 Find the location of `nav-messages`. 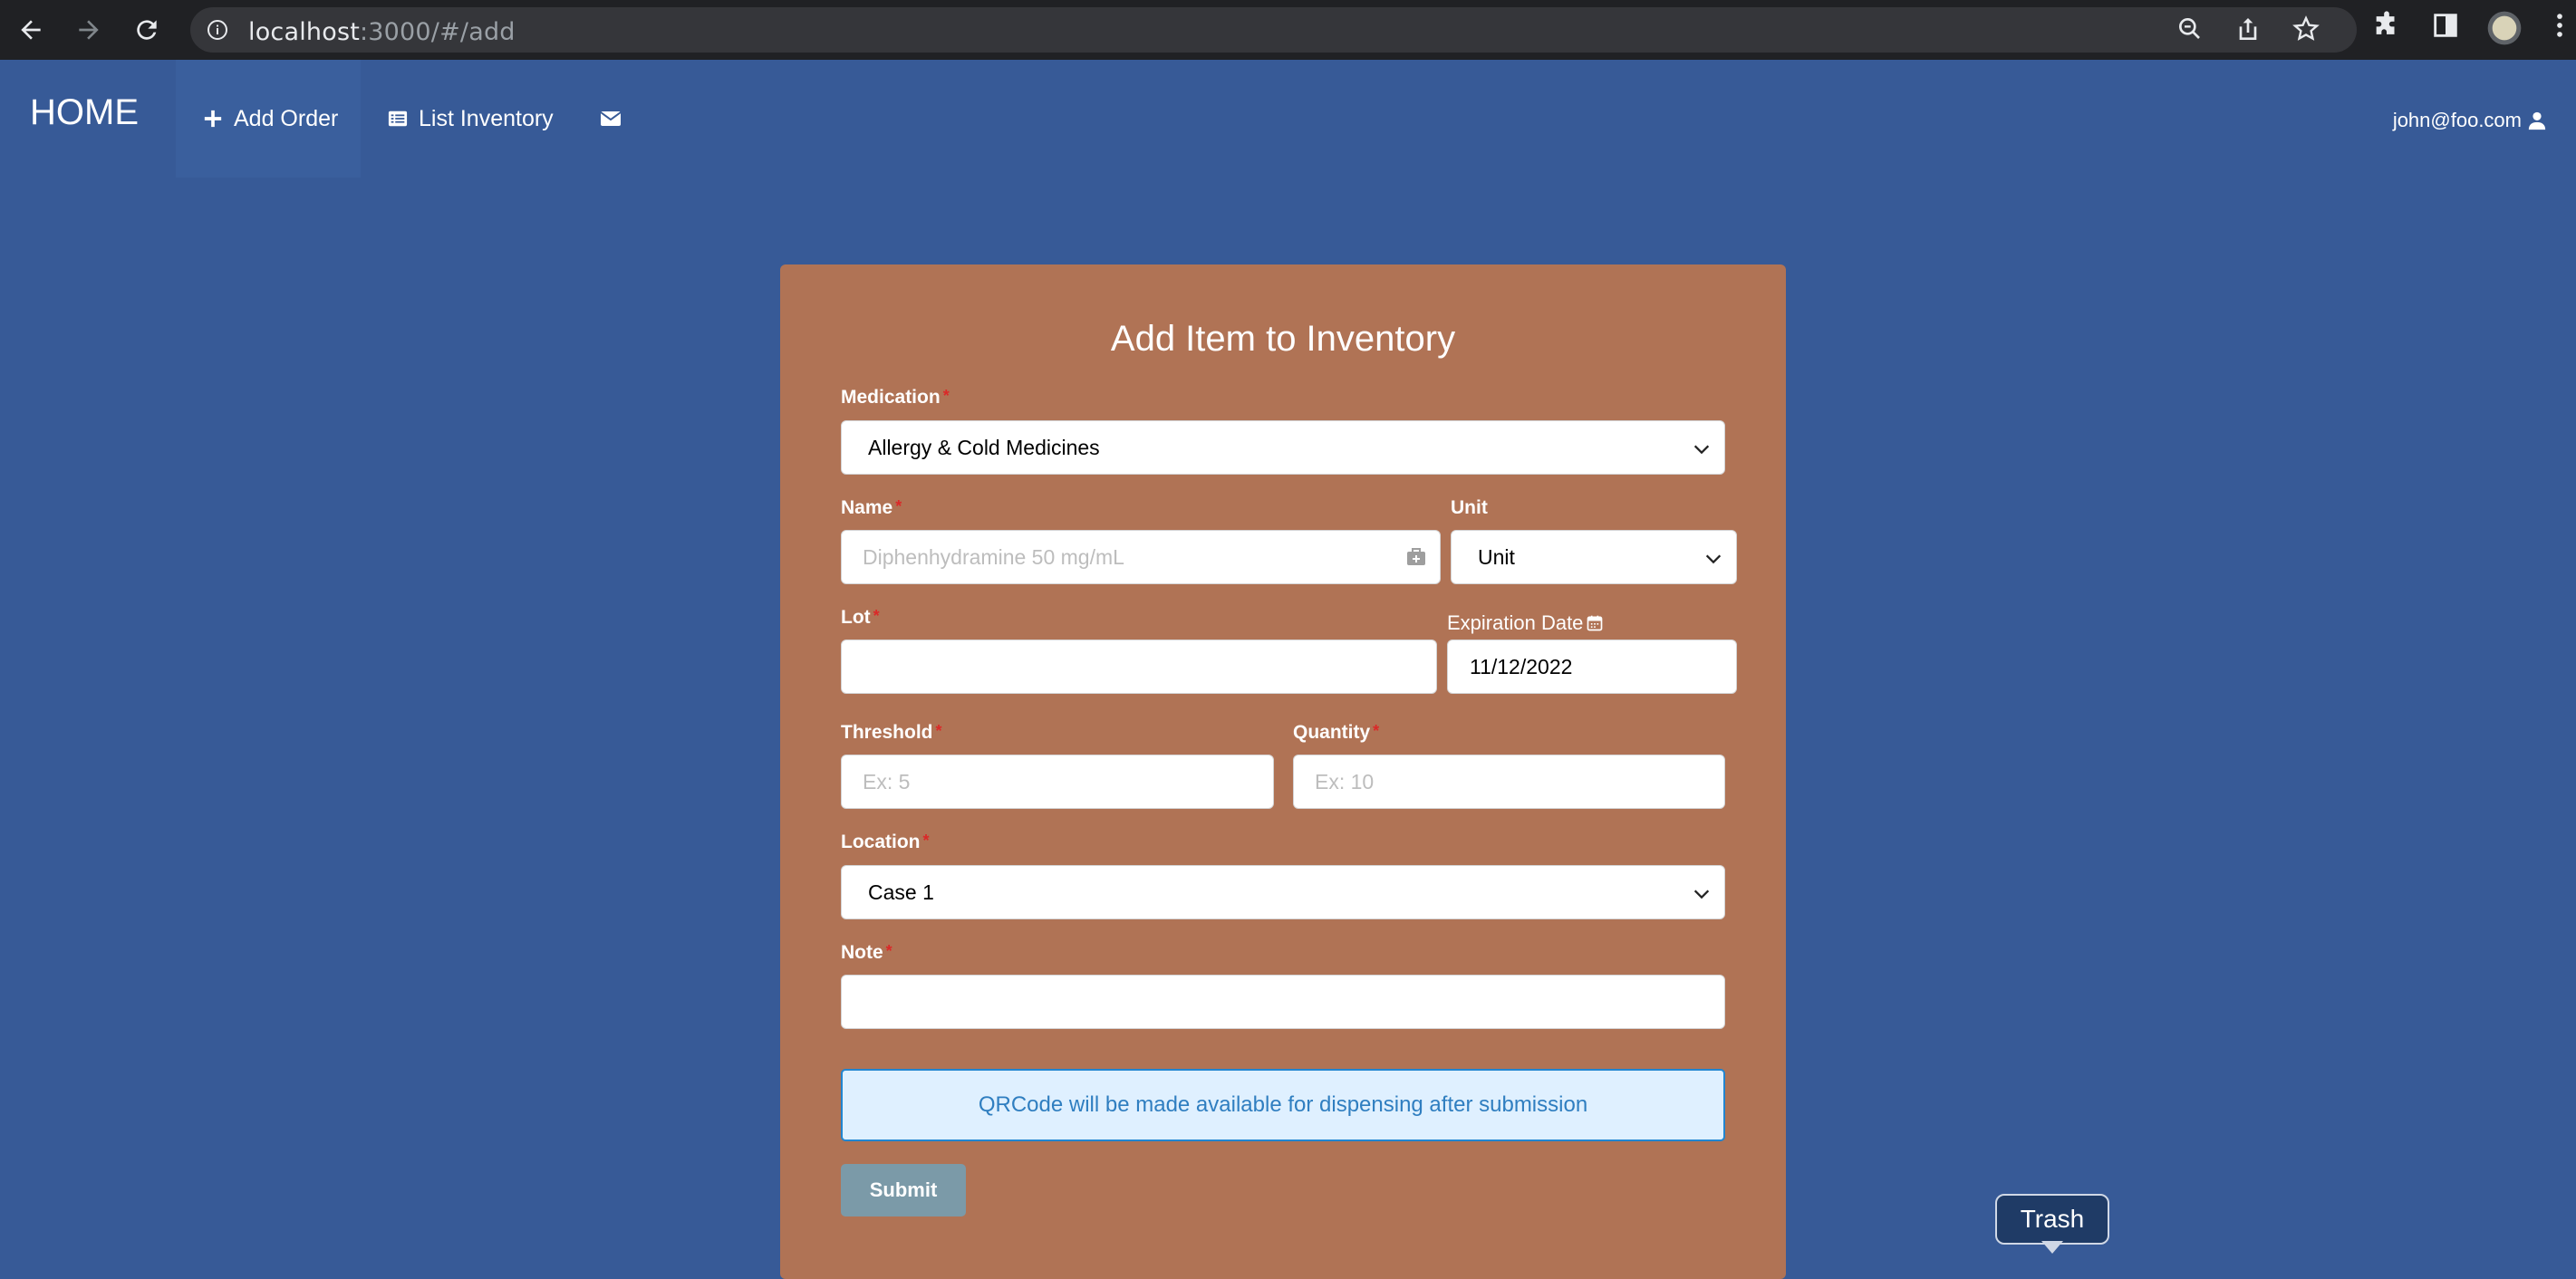

nav-messages is located at coordinates (611, 119).